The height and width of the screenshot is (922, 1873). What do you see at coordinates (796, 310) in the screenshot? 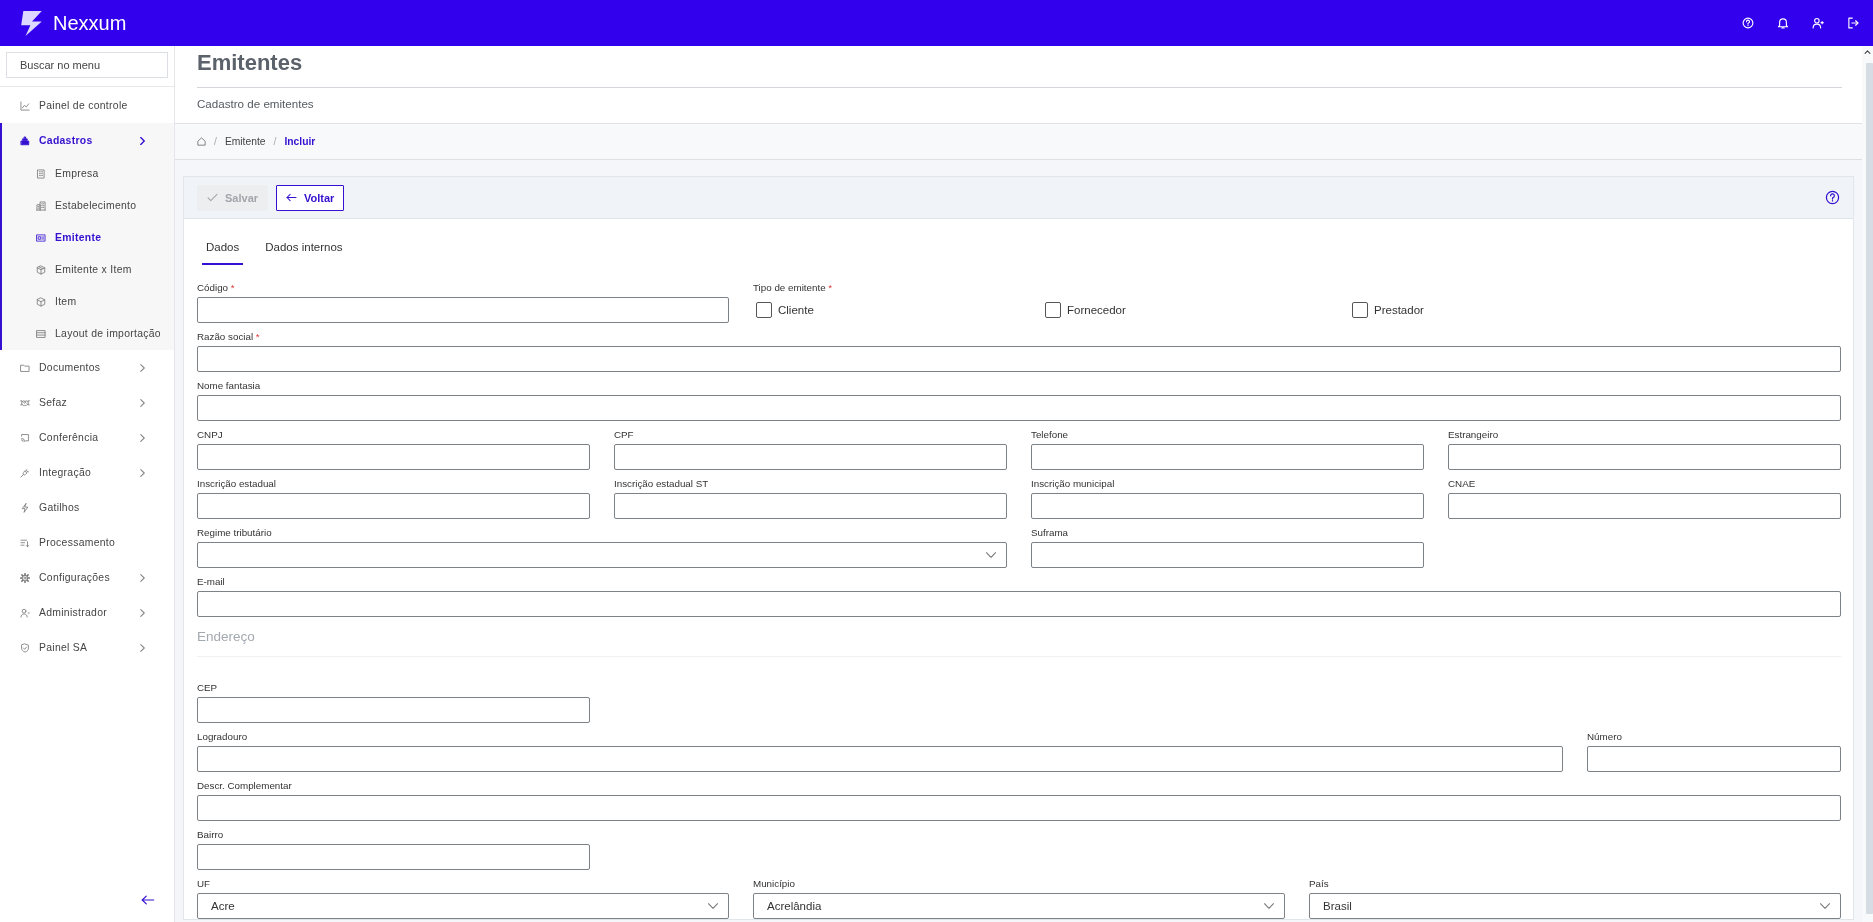
I see `checkbox-label: Cliente` at bounding box center [796, 310].